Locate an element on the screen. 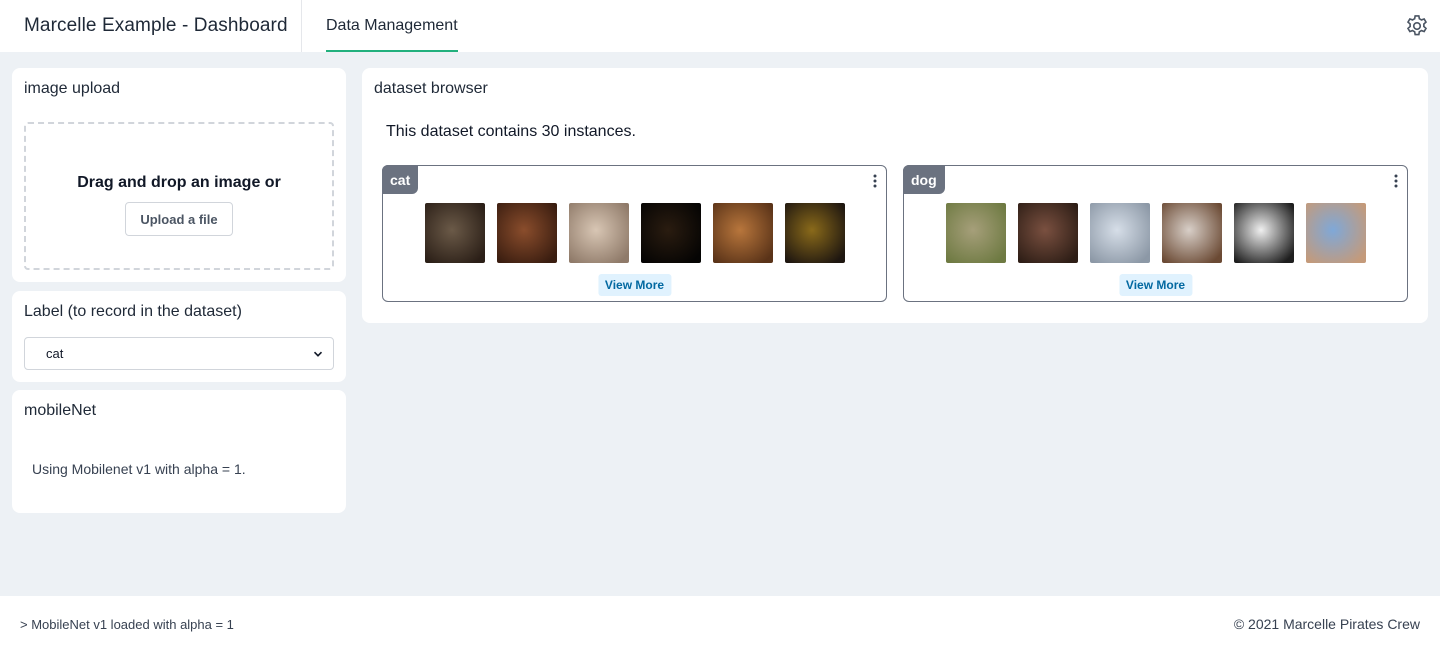  class-box-cat: cat View More is located at coordinates (634, 233).